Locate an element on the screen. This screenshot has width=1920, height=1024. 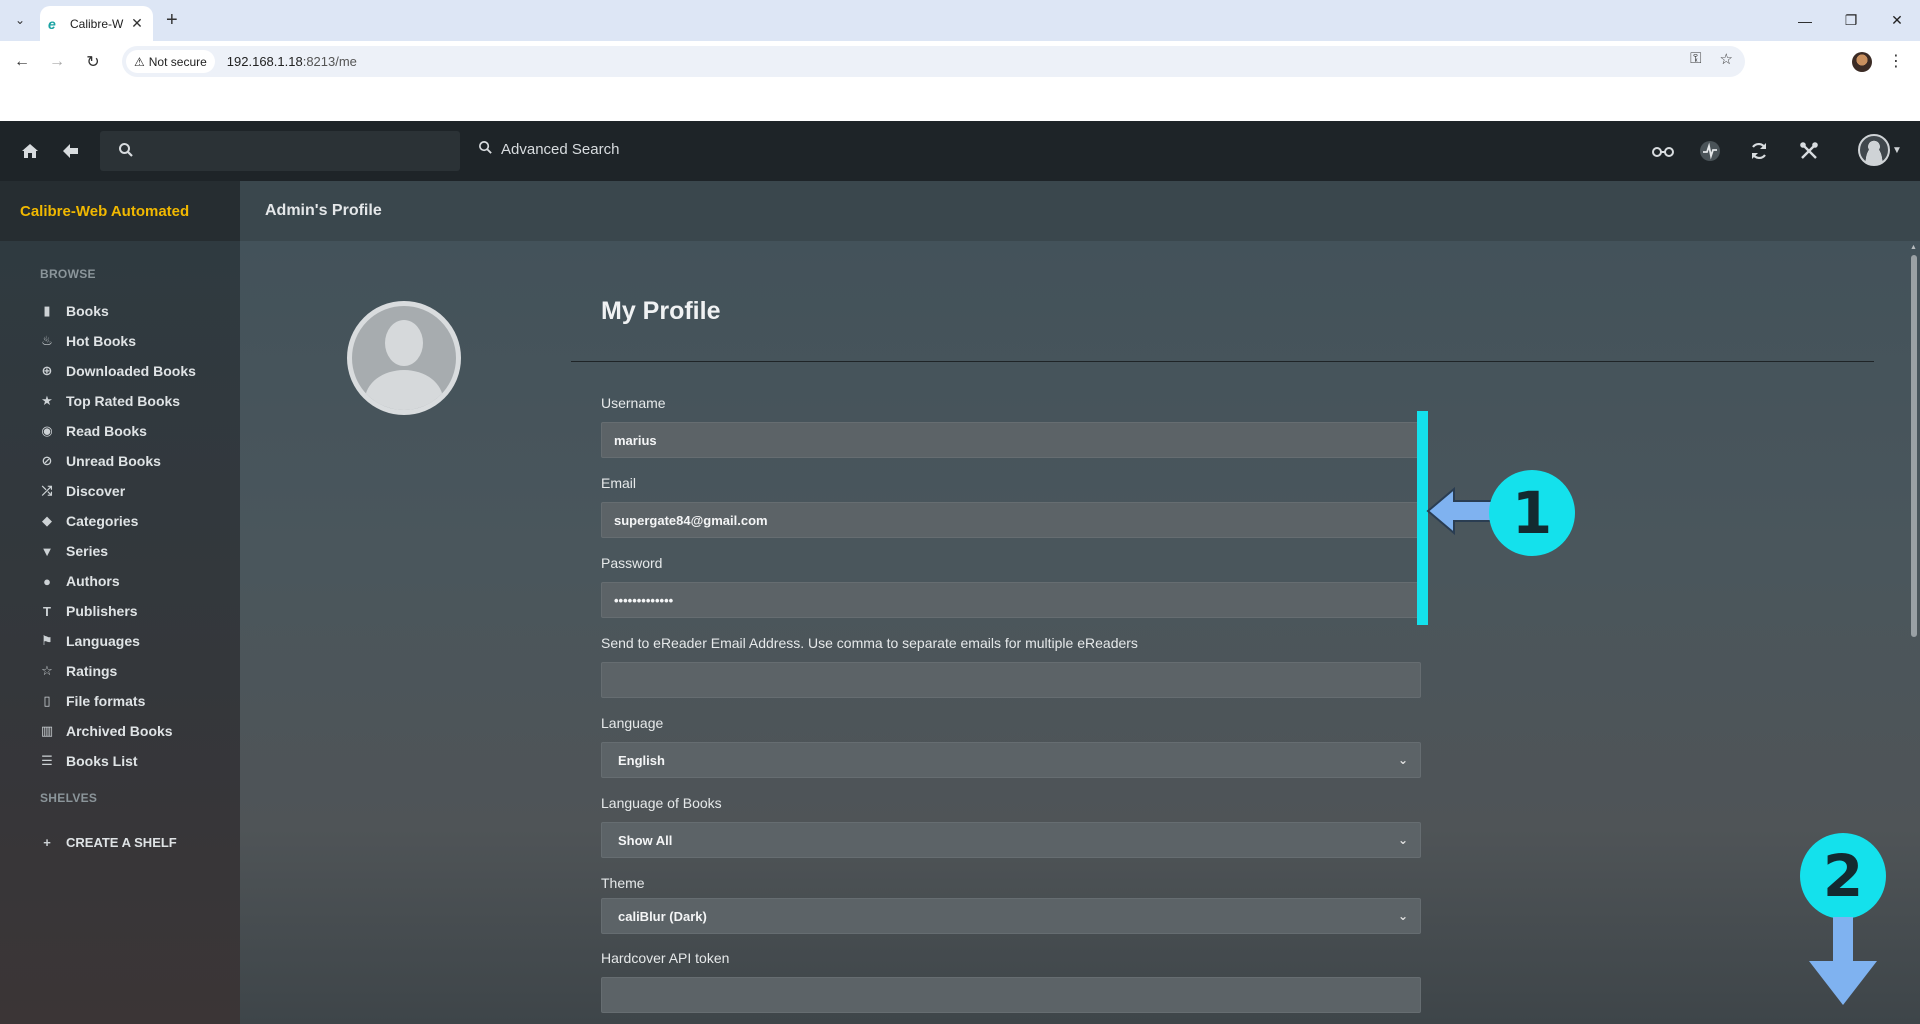
theme-label: Theme is located at coordinates (623, 883).